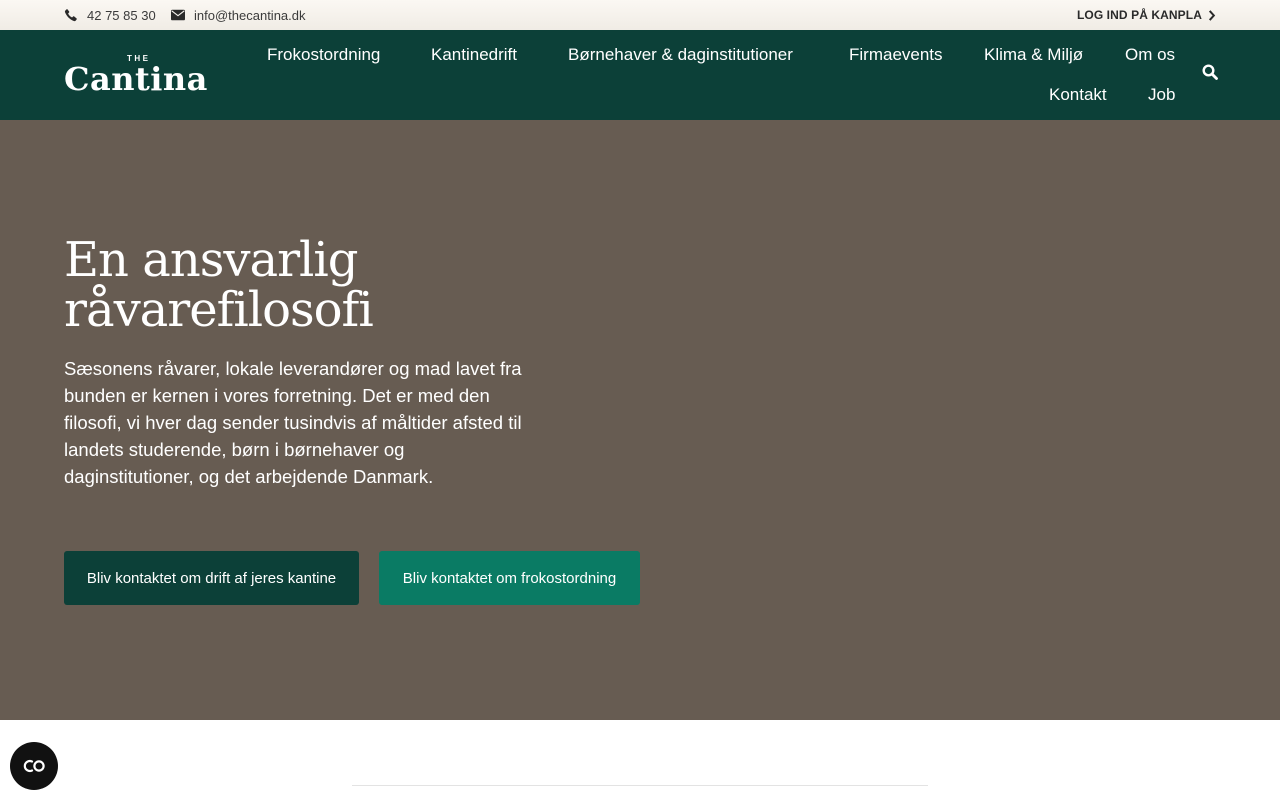 Image resolution: width=1280 pixels, height=800 pixels. What do you see at coordinates (1212, 15) in the screenshot?
I see `chevron-right-icon` at bounding box center [1212, 15].